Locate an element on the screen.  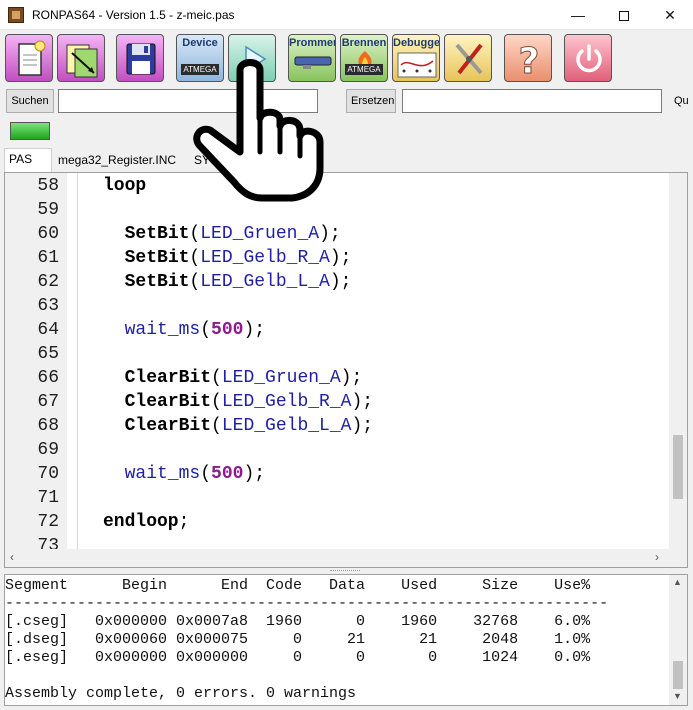
scroll-left-icon: ‹ is located at coordinates (12, 557).